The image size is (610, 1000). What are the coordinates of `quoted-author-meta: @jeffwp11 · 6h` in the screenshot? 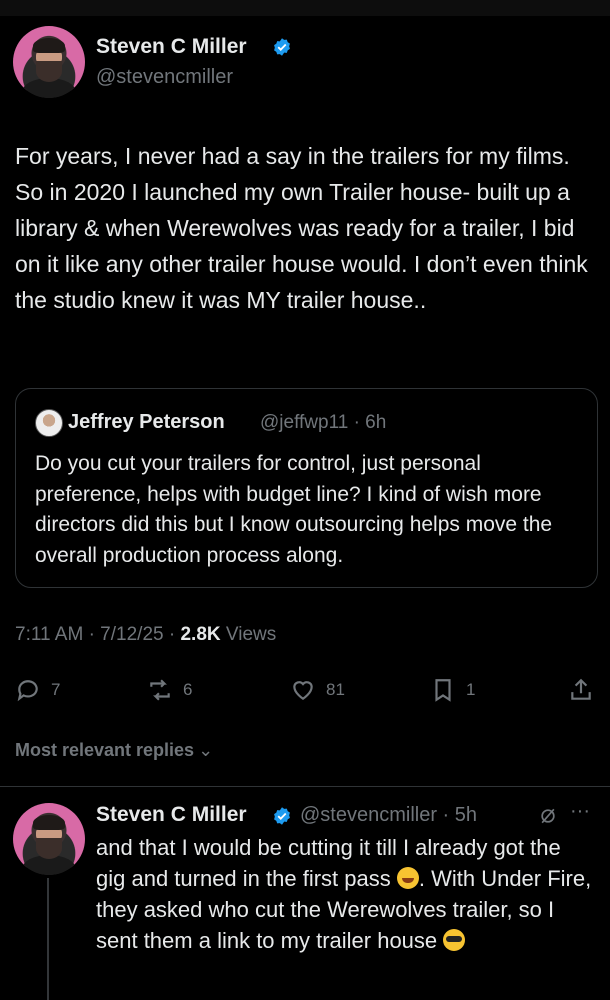 It's located at (323, 422).